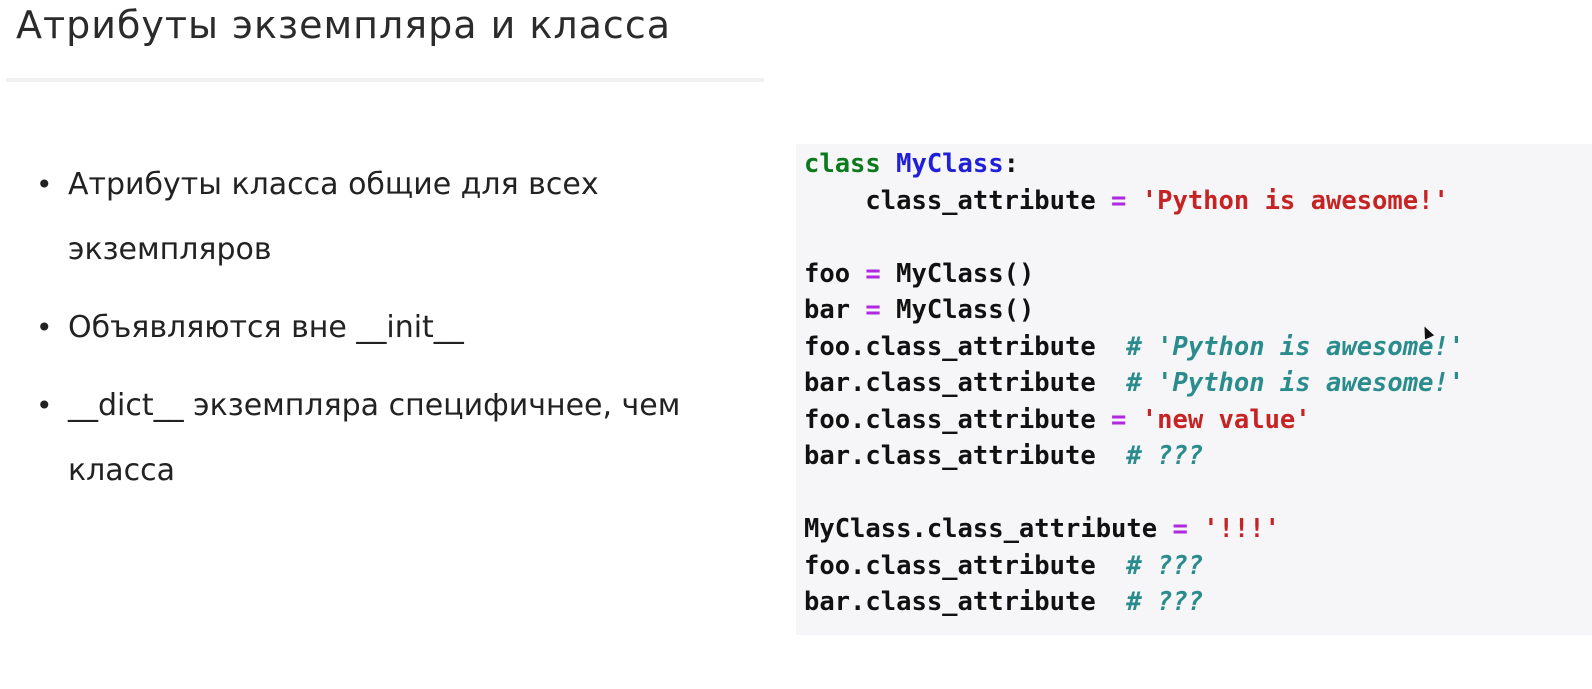  Describe the element at coordinates (1226, 419) in the screenshot. I see `code-token-str: 'new value'` at that location.